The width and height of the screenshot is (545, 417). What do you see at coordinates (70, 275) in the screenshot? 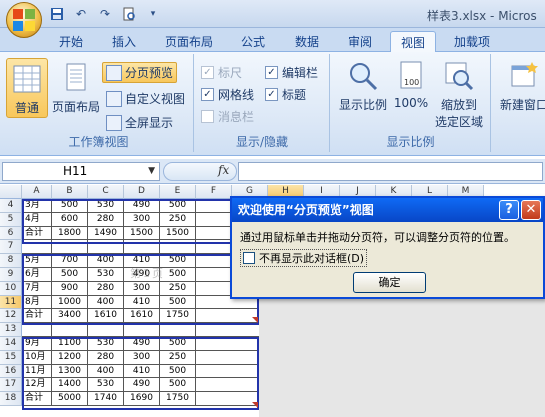
I see `cell-b9: 500` at bounding box center [70, 275].